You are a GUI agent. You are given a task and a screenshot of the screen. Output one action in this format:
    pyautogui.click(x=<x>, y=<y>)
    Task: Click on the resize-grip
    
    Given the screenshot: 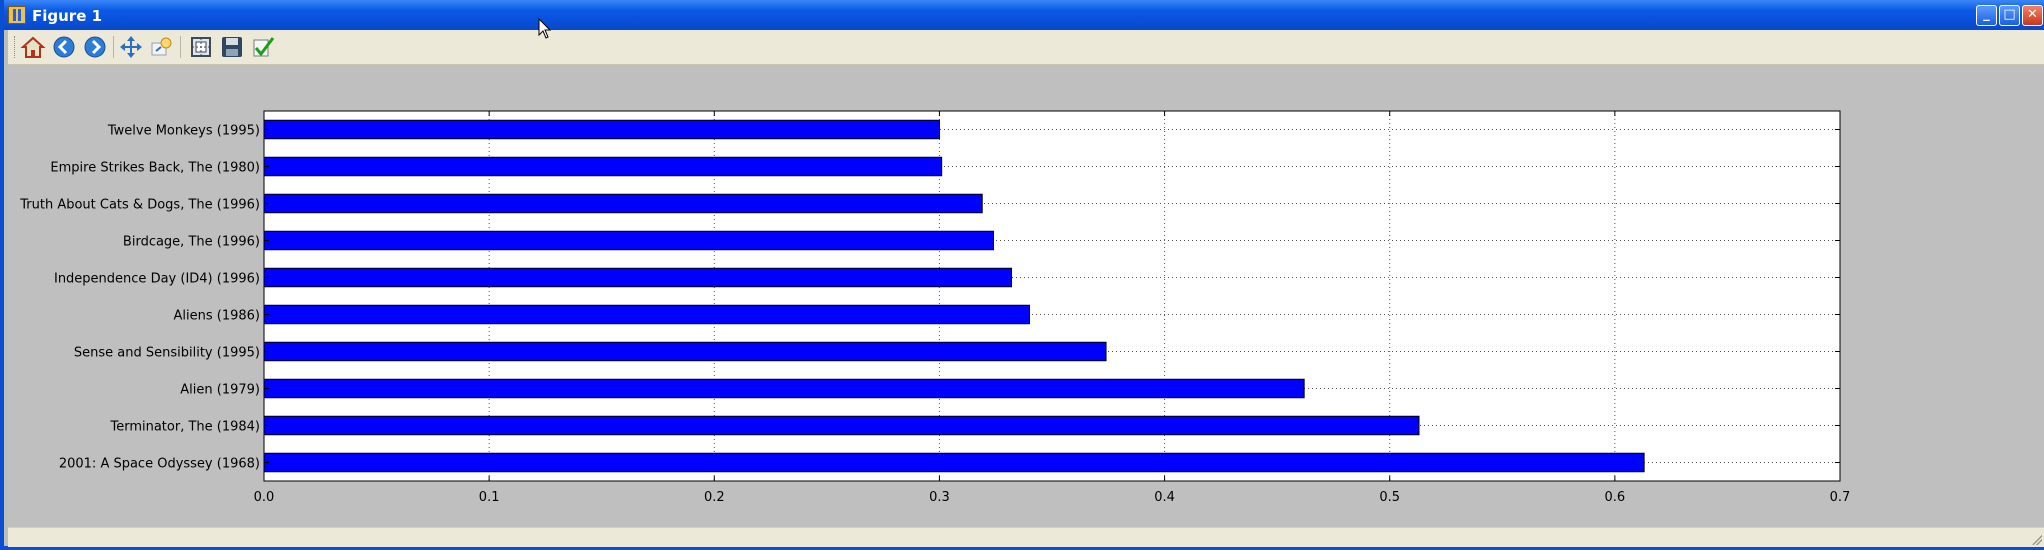 What is the action you would take?
    pyautogui.click(x=2037, y=540)
    